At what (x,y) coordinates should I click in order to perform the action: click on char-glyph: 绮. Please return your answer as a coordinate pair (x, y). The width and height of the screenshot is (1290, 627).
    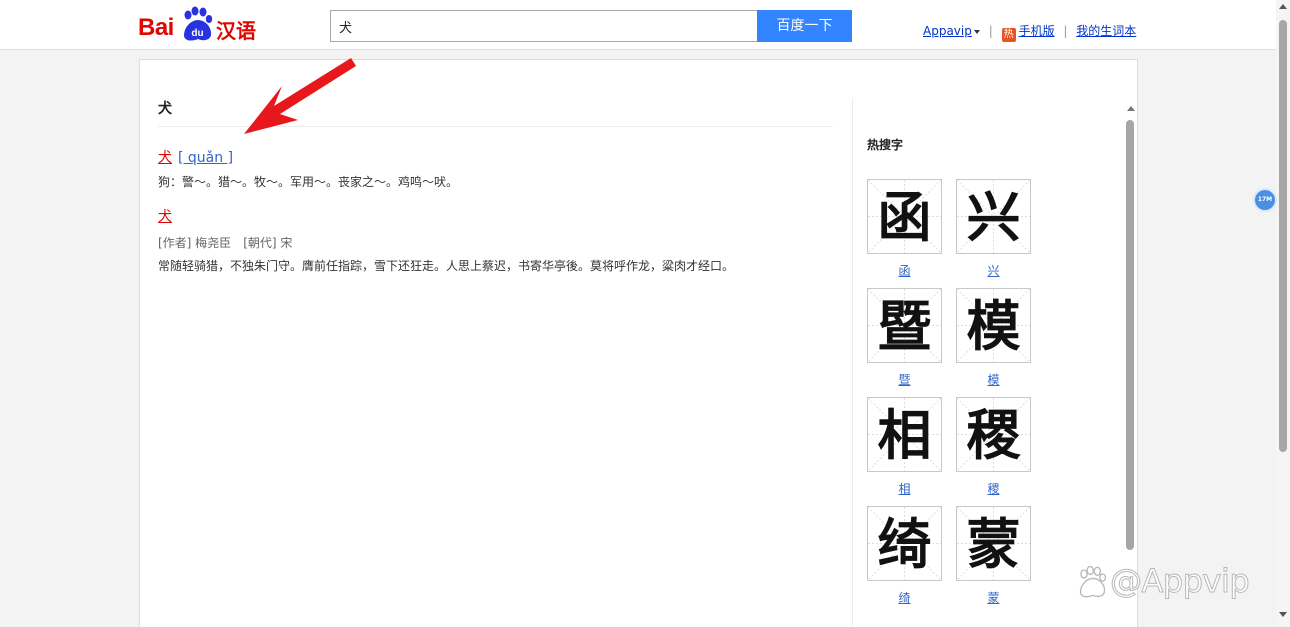
    Looking at the image, I should click on (904, 543).